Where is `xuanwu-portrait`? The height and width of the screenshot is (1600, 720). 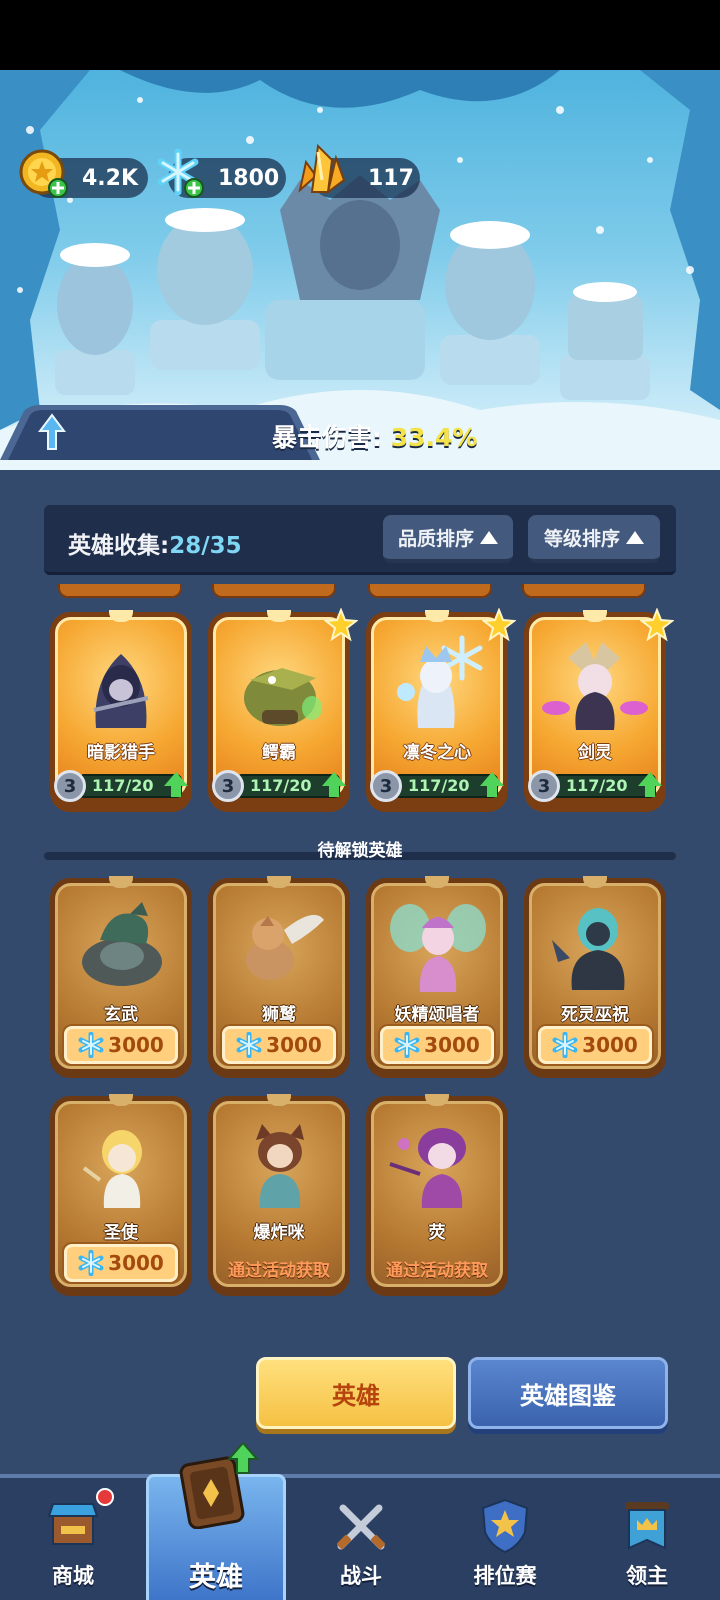
xuanwu-portrait is located at coordinates (122, 944).